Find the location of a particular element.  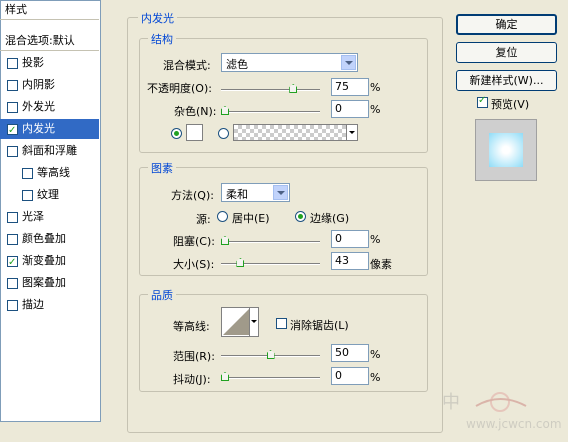

ok-button: 确定 is located at coordinates (506, 24).